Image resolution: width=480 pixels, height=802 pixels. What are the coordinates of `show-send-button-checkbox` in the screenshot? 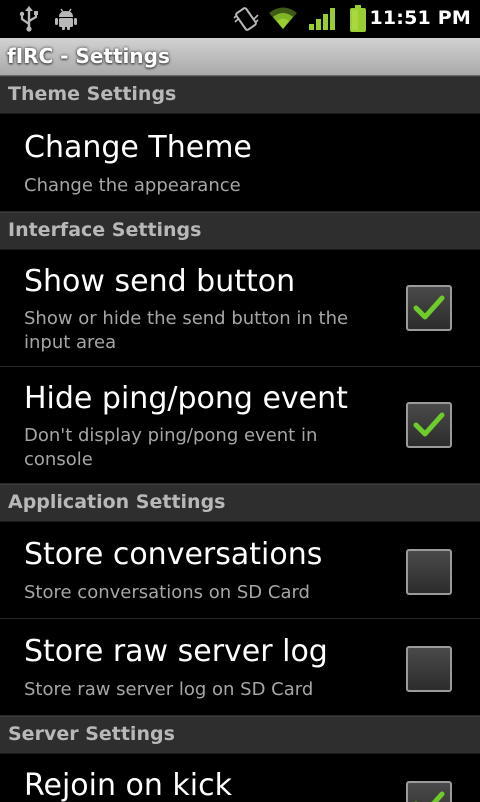 It's located at (429, 308).